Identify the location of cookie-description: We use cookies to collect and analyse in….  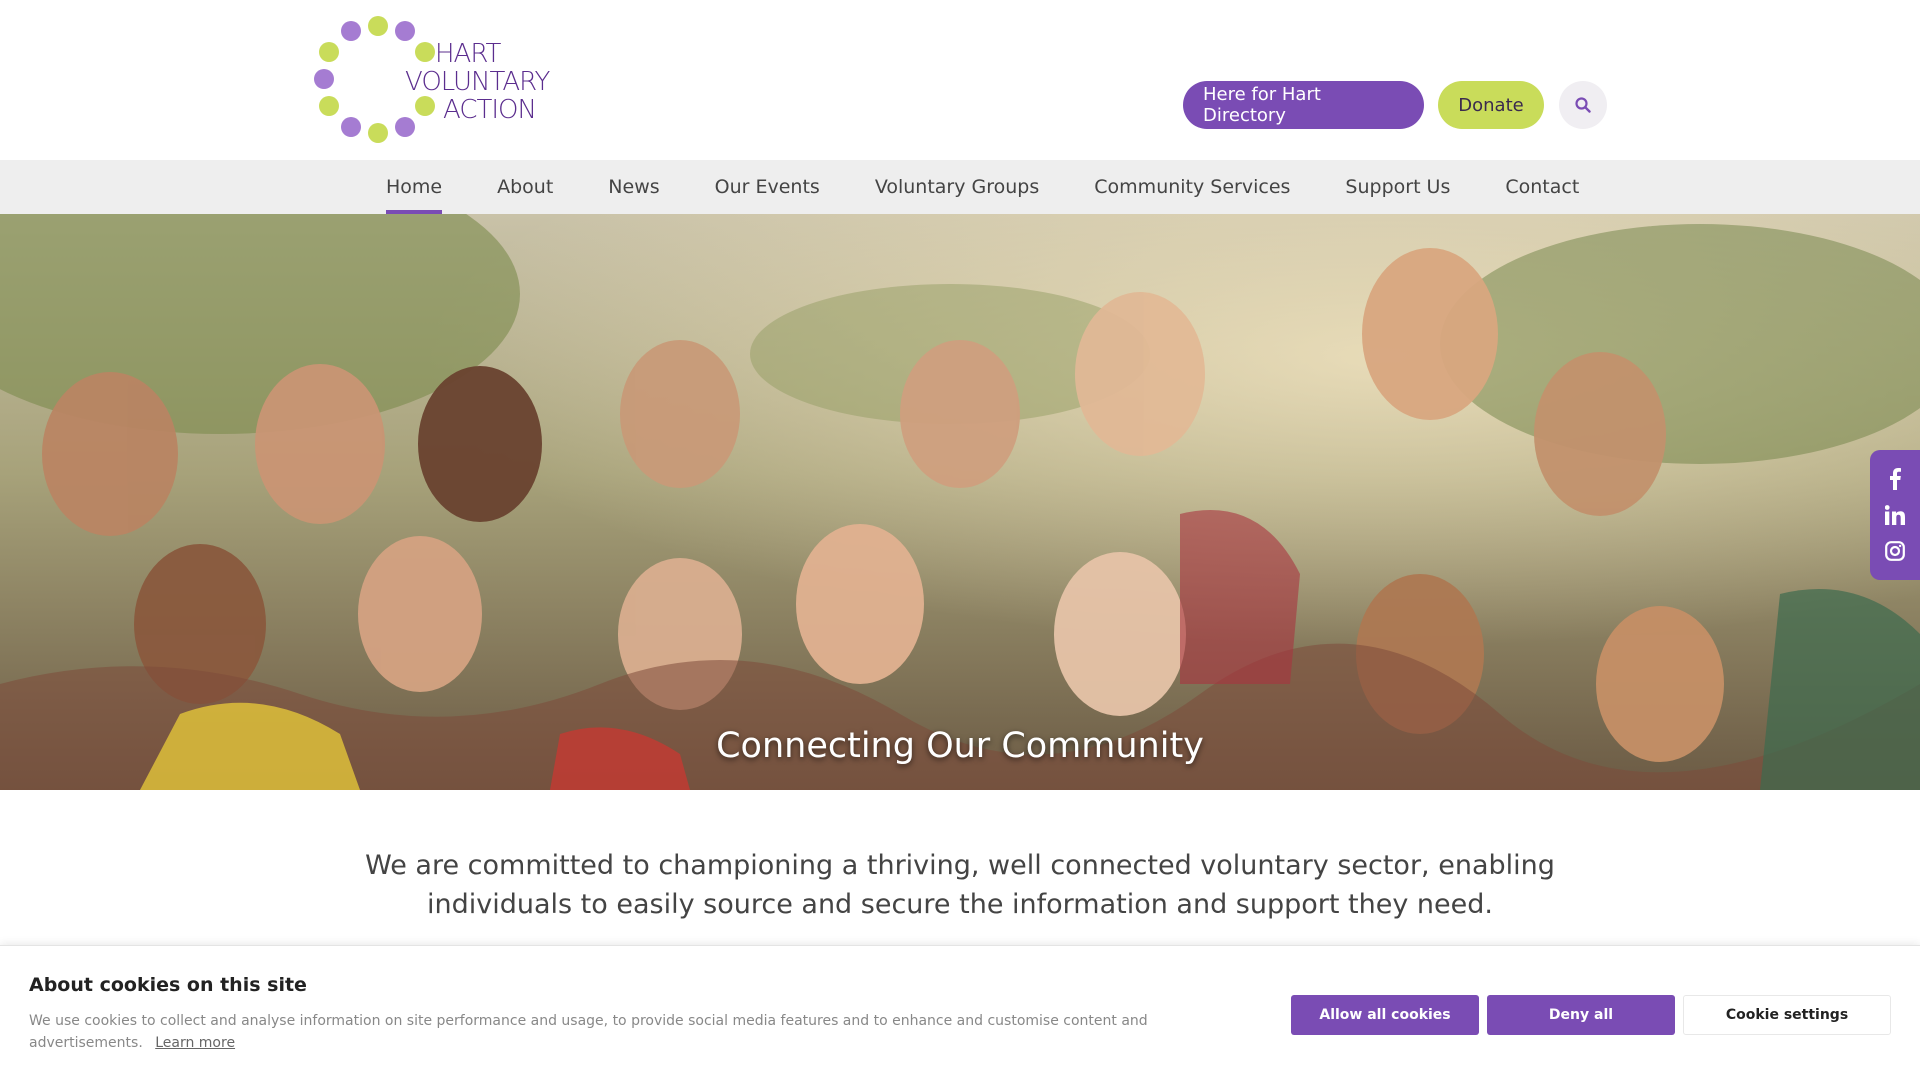
(604, 1032).